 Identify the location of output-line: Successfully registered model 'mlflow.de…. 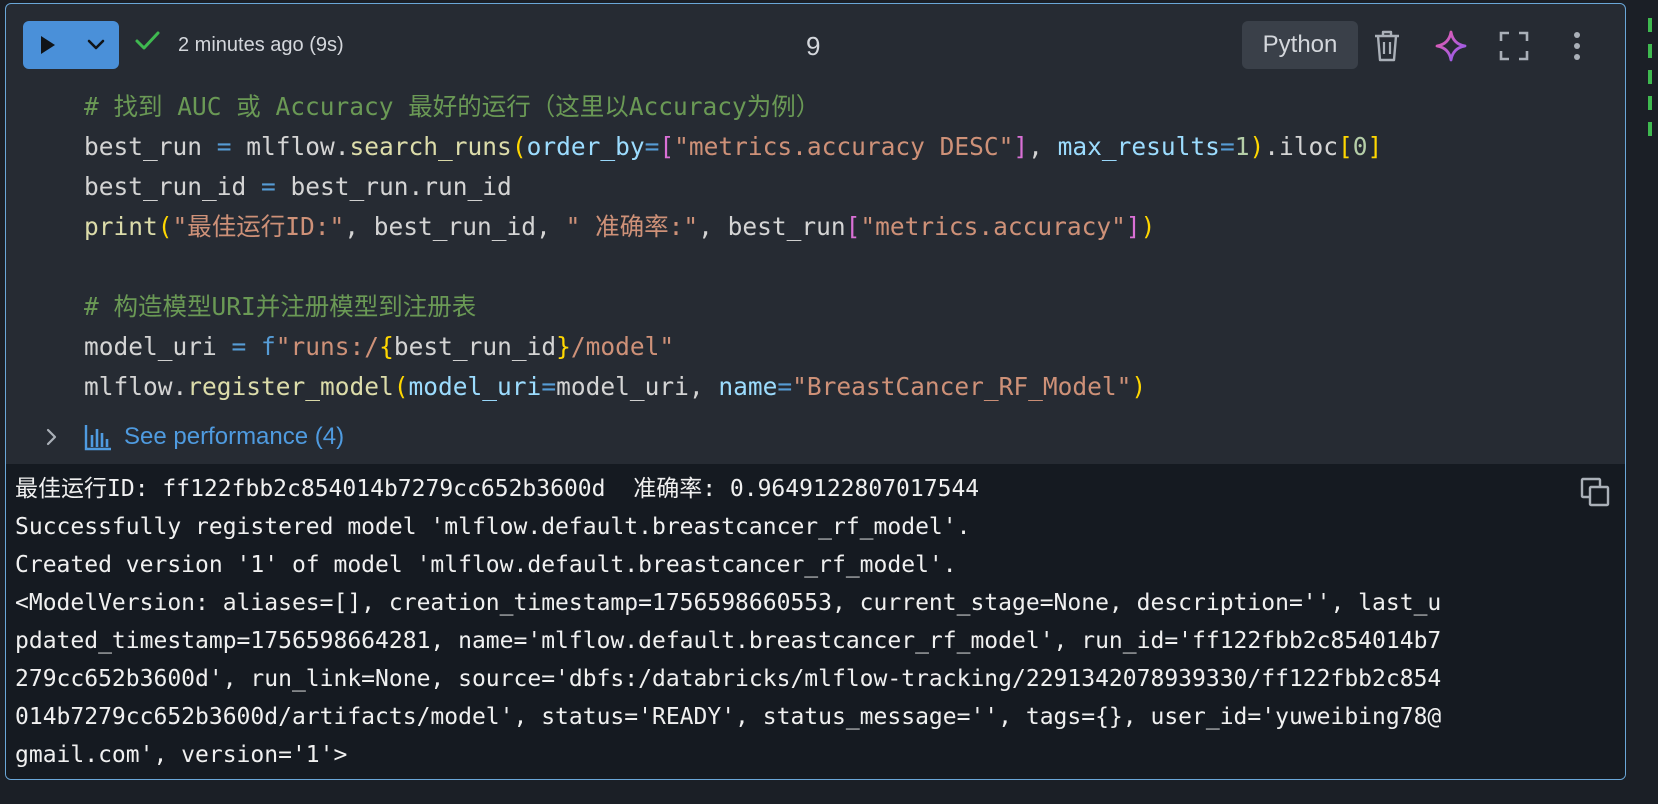
(493, 527).